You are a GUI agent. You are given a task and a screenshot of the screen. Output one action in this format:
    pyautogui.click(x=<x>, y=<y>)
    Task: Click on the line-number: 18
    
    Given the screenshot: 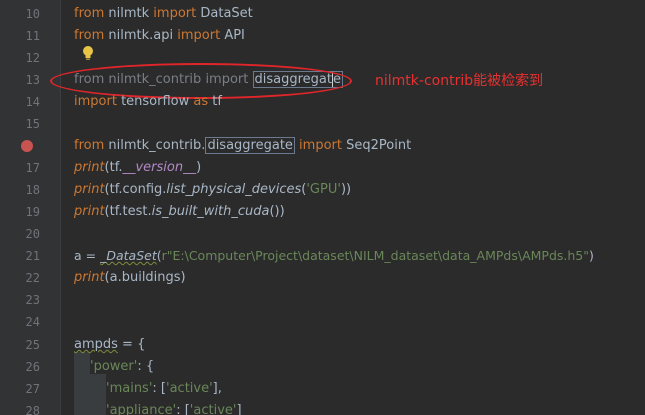 What is the action you would take?
    pyautogui.click(x=32, y=190)
    